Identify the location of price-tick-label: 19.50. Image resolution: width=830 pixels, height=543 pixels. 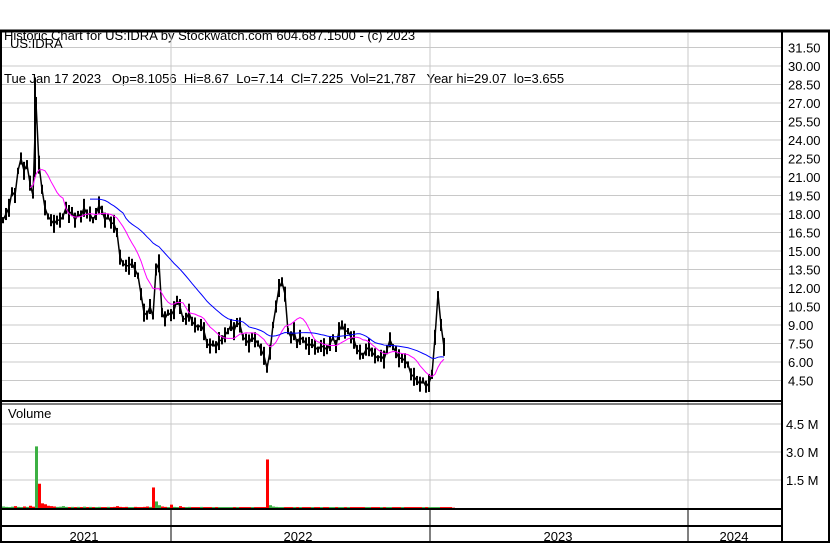
(804, 196).